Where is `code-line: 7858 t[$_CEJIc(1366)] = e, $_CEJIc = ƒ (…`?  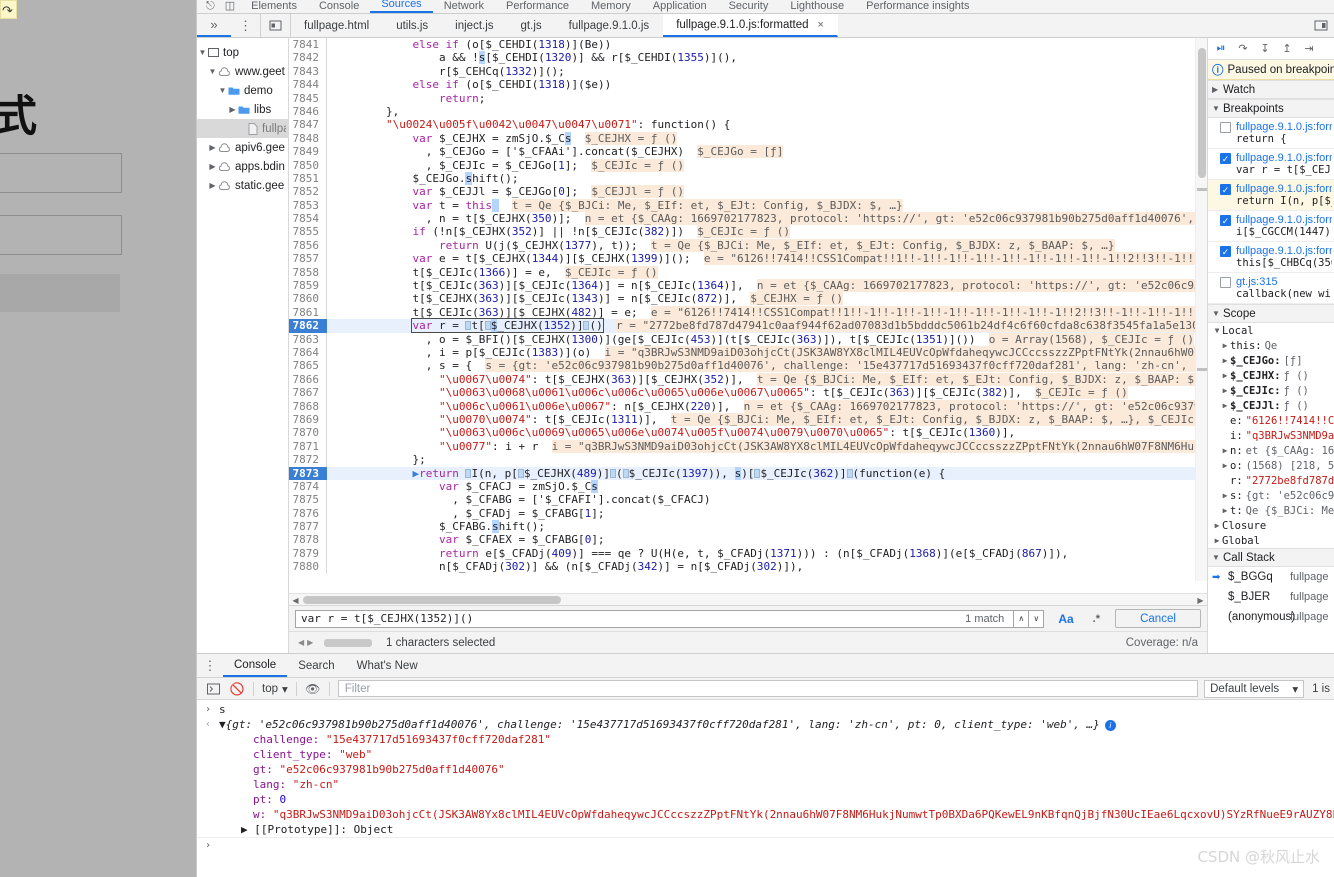
code-line: 7858 t[$_CEJIc(1366)] = e, $_CEJIc = ƒ (… is located at coordinates (742, 272).